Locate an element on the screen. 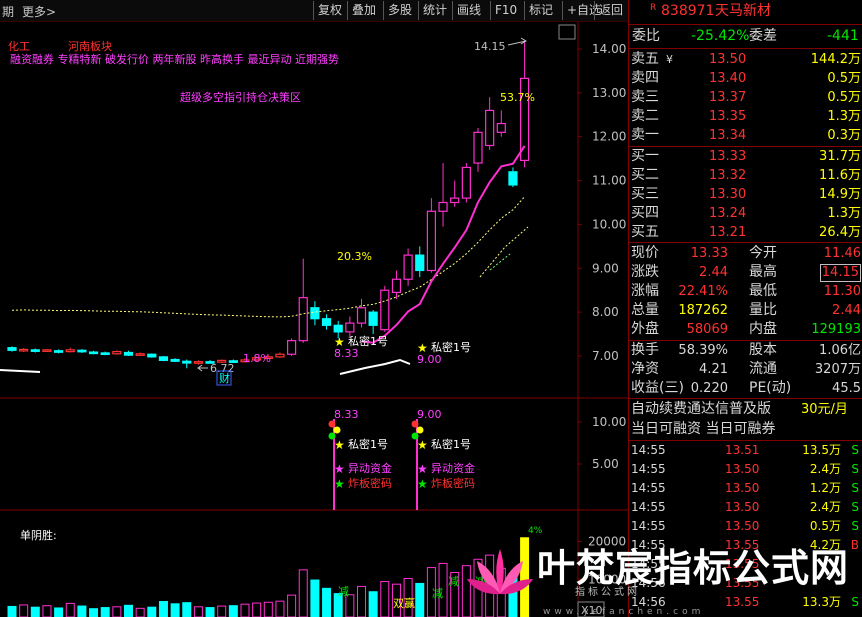  stat-value: 1.06亿 is located at coordinates (840, 350).